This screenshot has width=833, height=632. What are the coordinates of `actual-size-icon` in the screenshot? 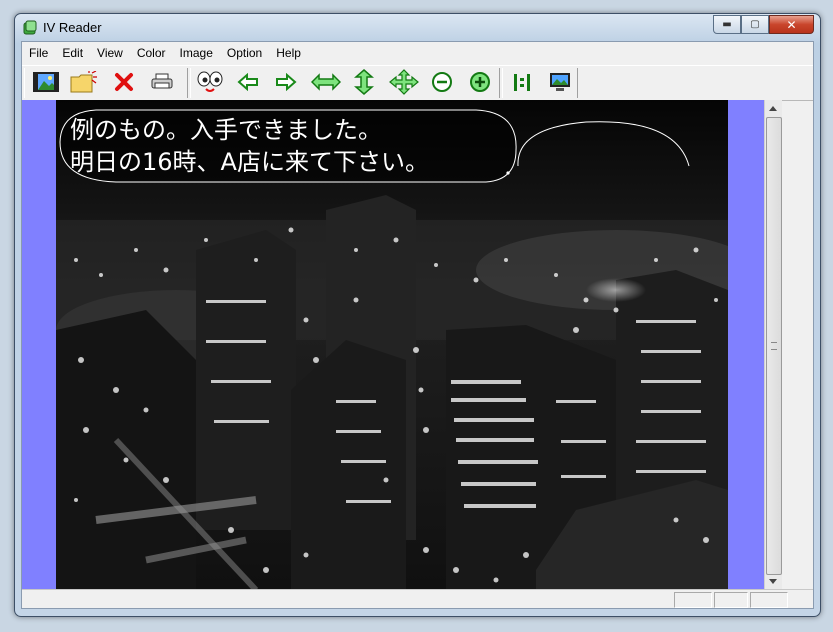 It's located at (522, 82).